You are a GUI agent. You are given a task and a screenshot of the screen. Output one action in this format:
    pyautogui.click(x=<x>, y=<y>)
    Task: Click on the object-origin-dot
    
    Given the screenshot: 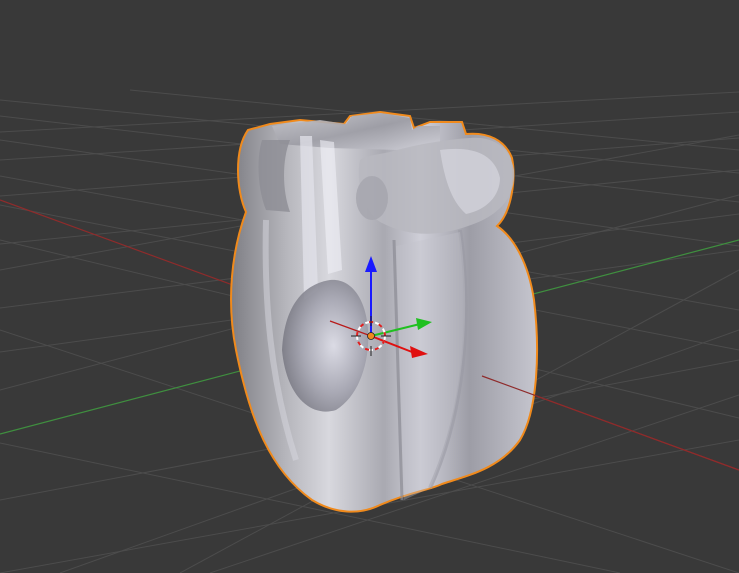 What is the action you would take?
    pyautogui.click(x=371, y=336)
    